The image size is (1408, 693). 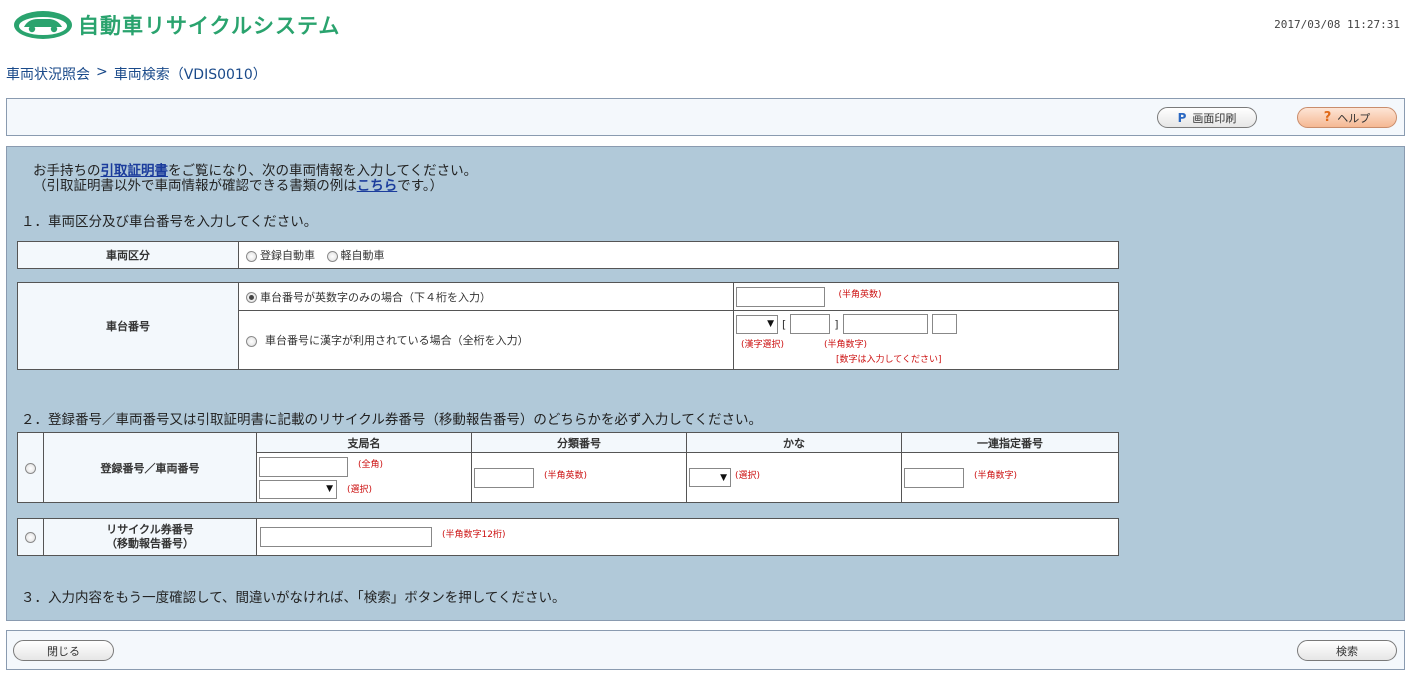 What do you see at coordinates (375, 297) in the screenshot?
I see `chassis-alnum-option-label: 車台番号が英数字のみの場合（下４桁を入力）` at bounding box center [375, 297].